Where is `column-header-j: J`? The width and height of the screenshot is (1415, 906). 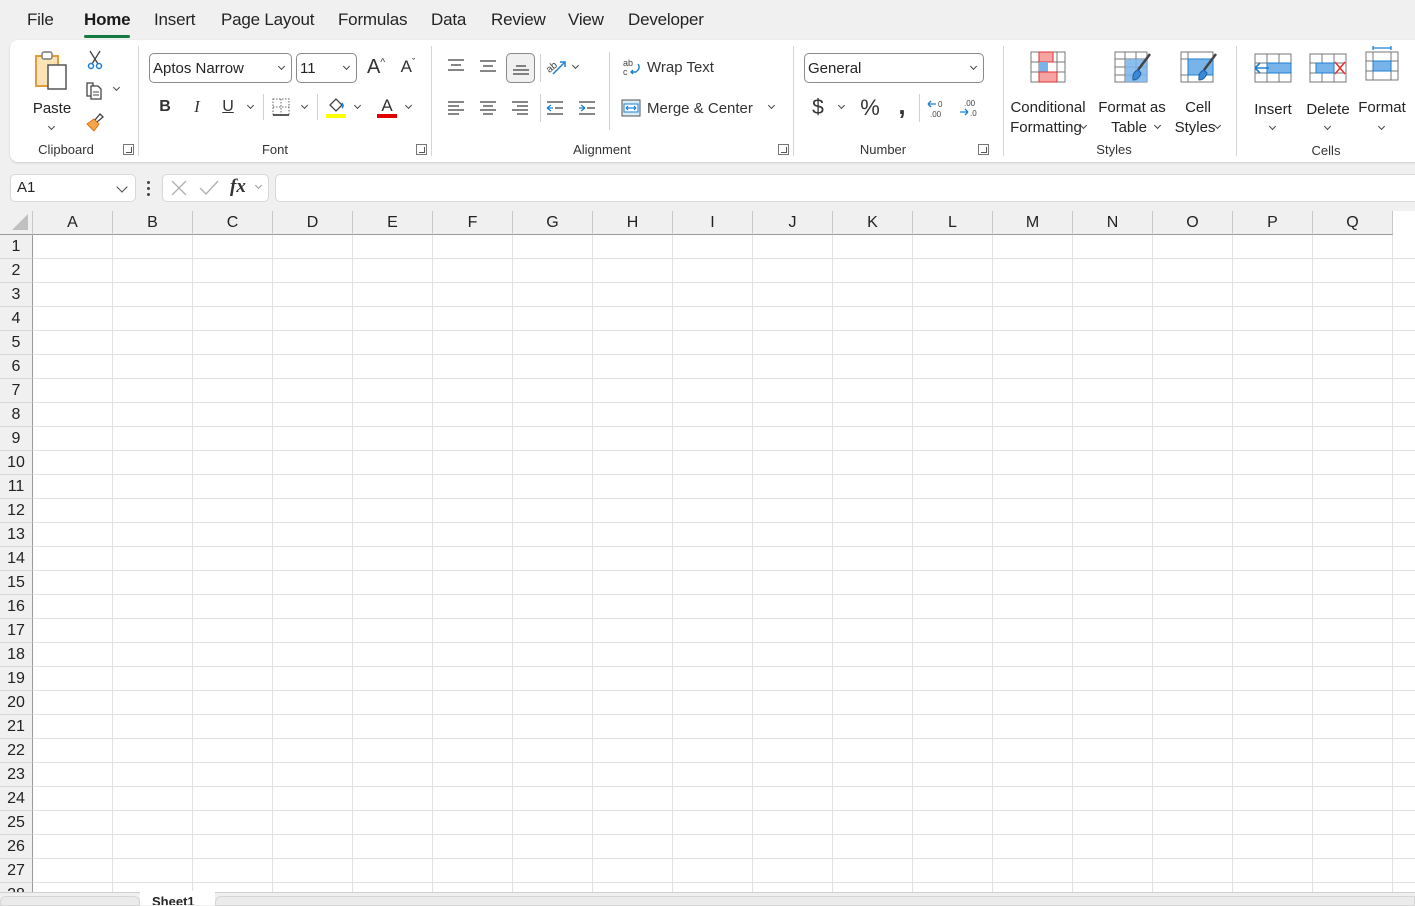 column-header-j: J is located at coordinates (793, 223).